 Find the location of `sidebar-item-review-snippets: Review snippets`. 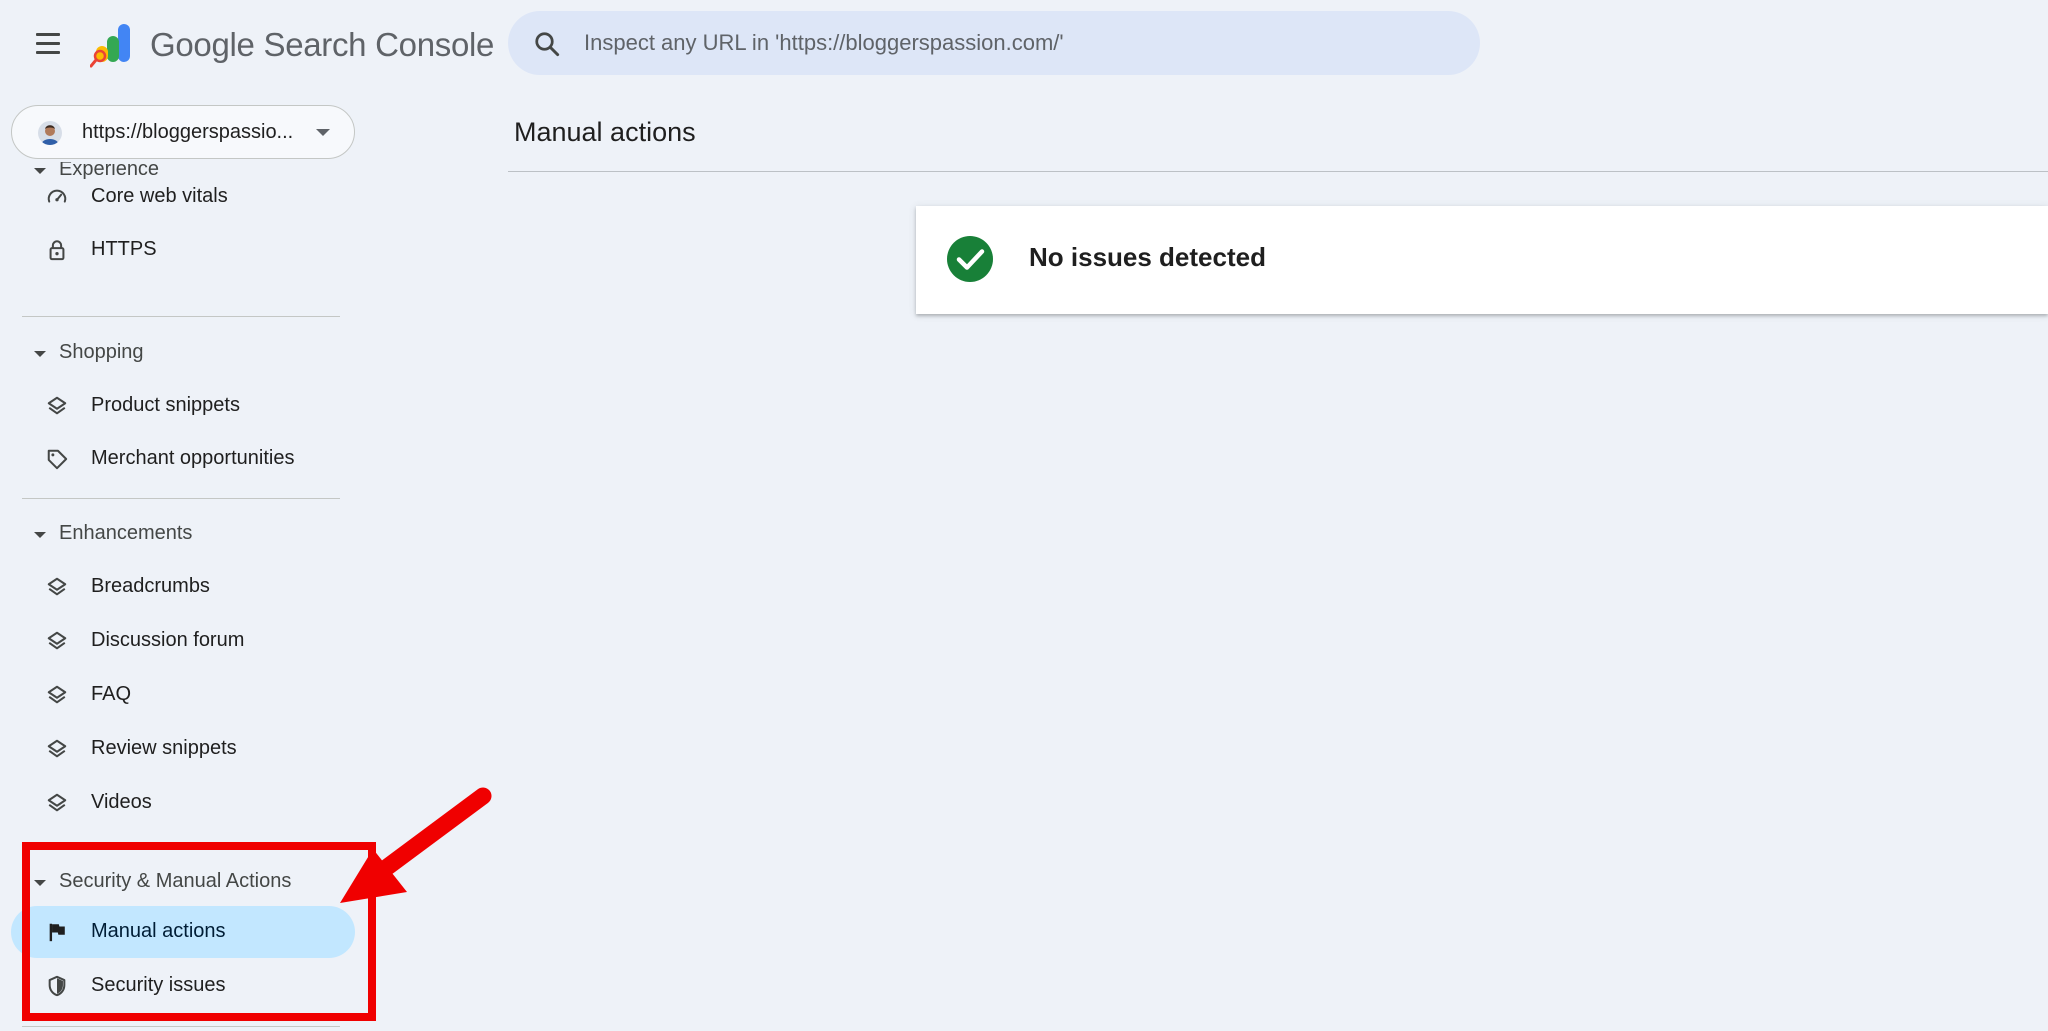

sidebar-item-review-snippets: Review snippets is located at coordinates (183, 749).